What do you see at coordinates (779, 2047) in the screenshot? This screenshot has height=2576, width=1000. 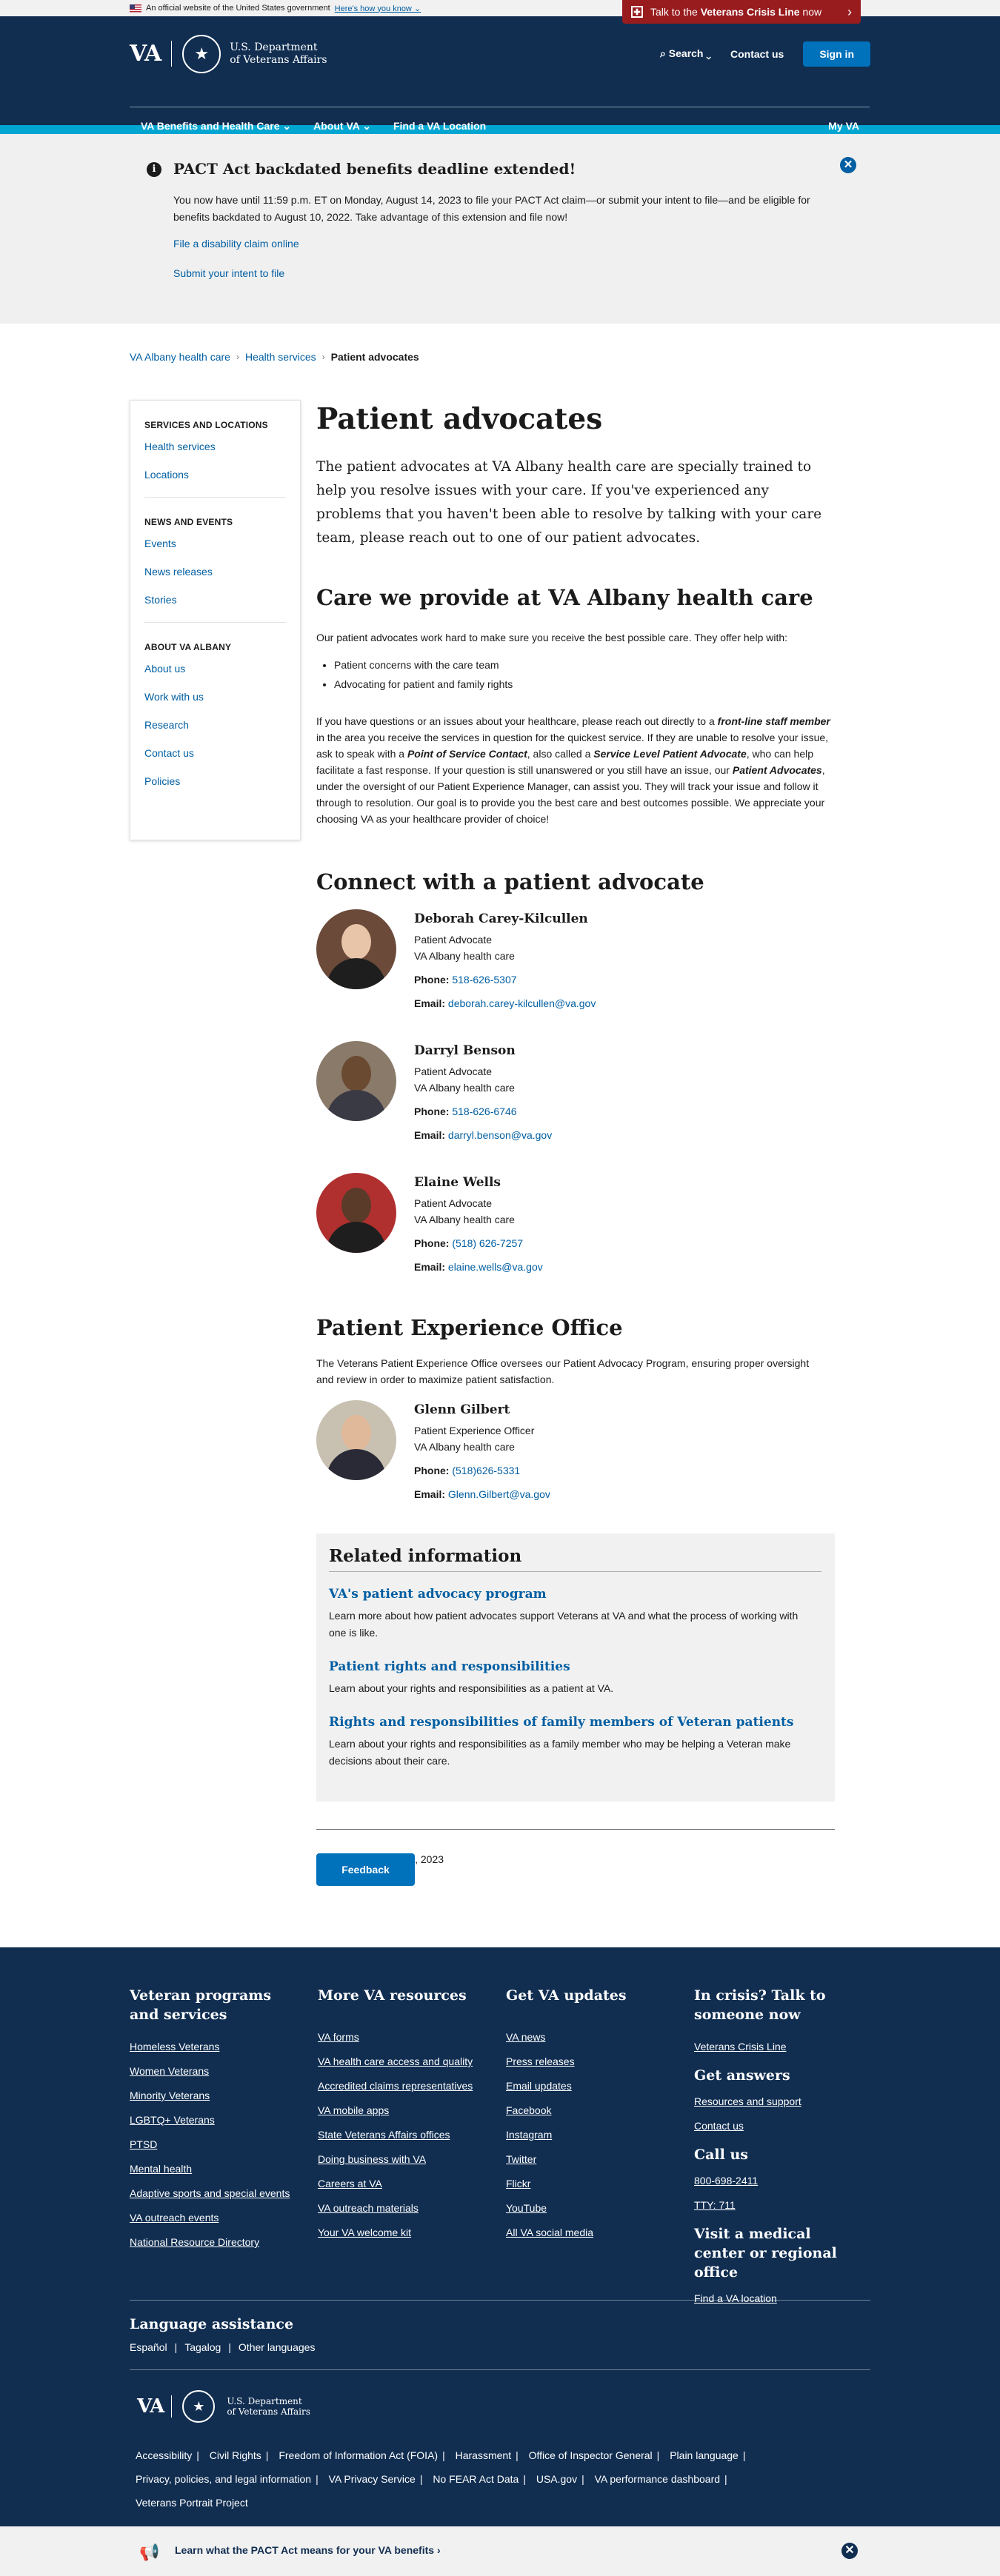 I see `footer-crisis-link: Veterans Crisis Line` at bounding box center [779, 2047].